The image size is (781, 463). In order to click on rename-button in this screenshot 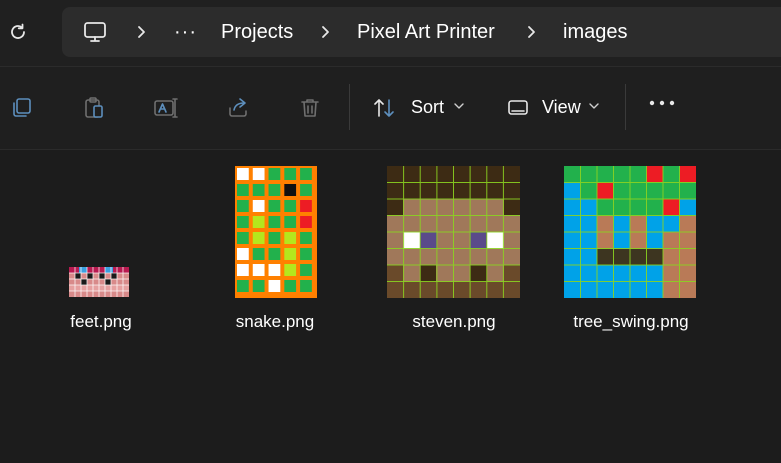, I will do `click(166, 108)`.